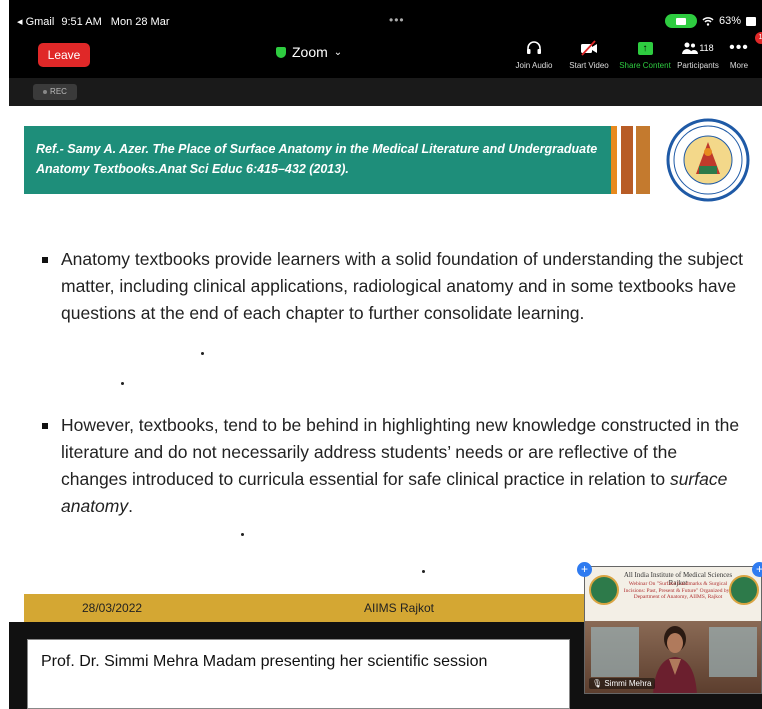 The width and height of the screenshot is (762, 709). What do you see at coordinates (534, 47) in the screenshot?
I see `headphones-icon` at bounding box center [534, 47].